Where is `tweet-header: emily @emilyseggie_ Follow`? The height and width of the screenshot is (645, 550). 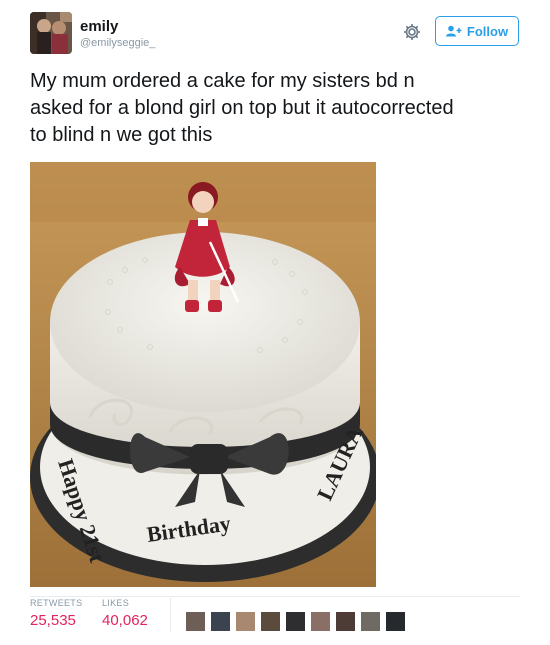 tweet-header: emily @emilyseggie_ Follow is located at coordinates (275, 33).